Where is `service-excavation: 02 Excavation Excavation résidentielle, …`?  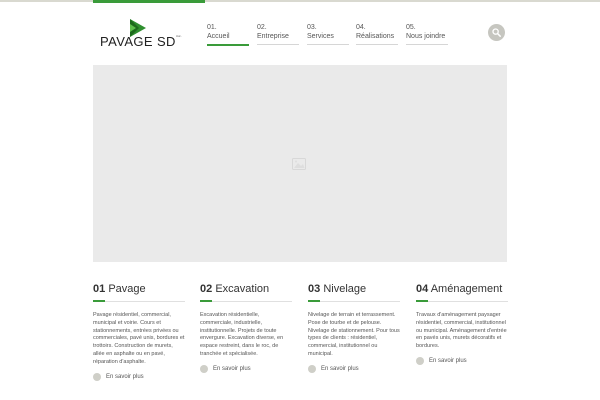 service-excavation: 02 Excavation Excavation résidentielle, … is located at coordinates (246, 328).